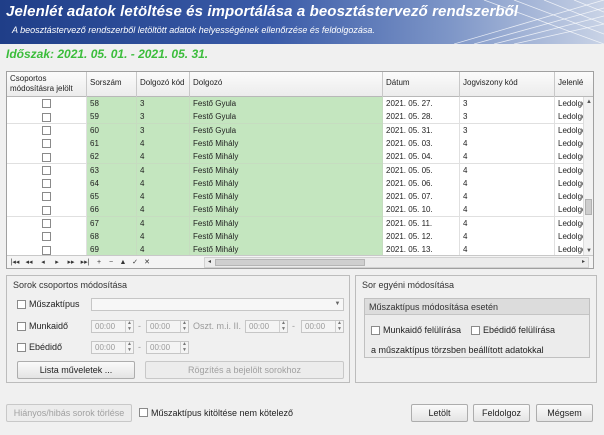  What do you see at coordinates (167, 326) in the screenshot?
I see `munkaido-to-input: 00:00 ▲ ▼` at bounding box center [167, 326].